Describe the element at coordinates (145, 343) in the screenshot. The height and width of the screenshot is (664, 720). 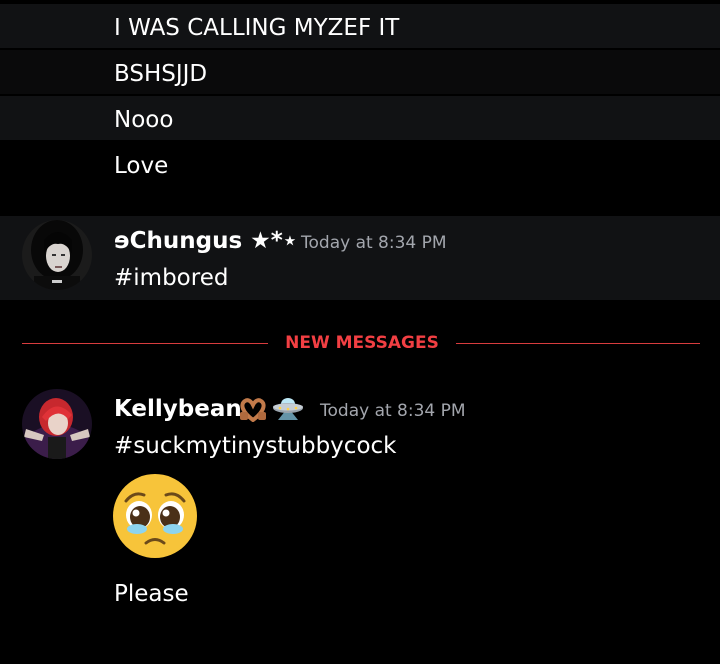
I see `divider-line-left` at that location.